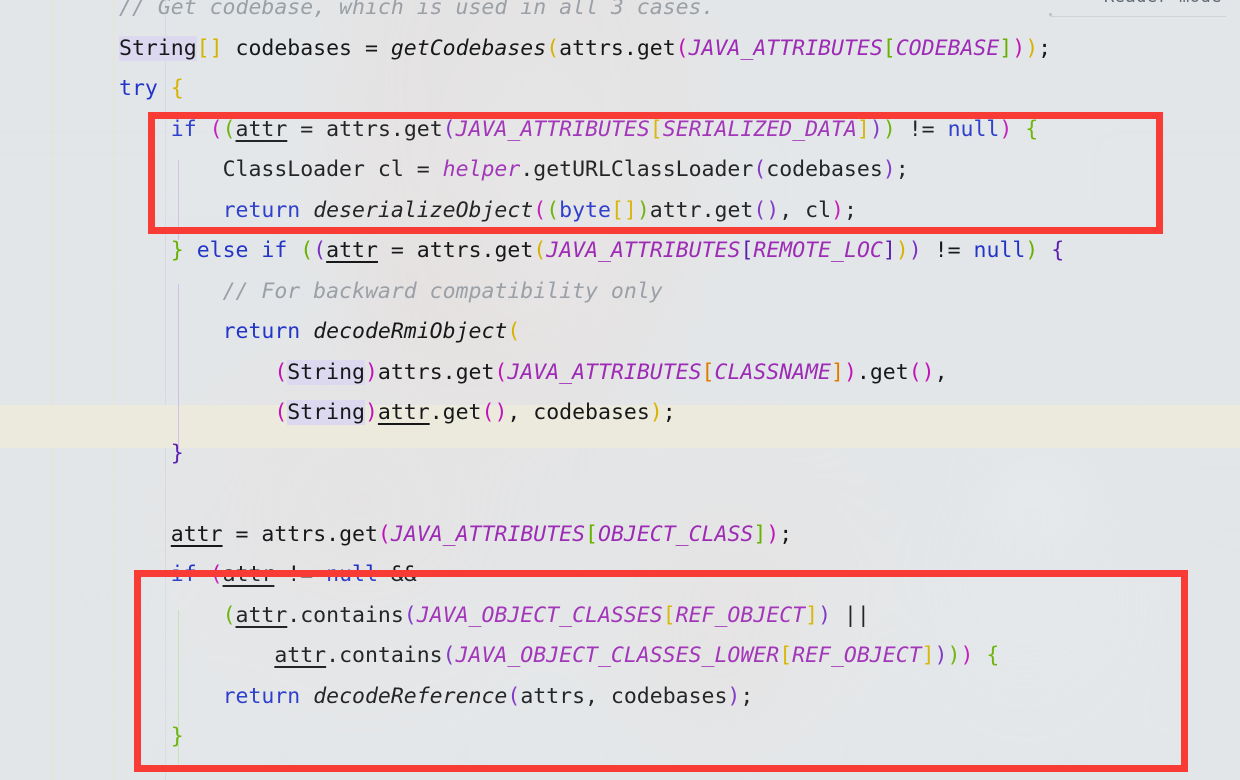  What do you see at coordinates (676, 534) in the screenshot?
I see `code-token: OBJECT_CLASS` at bounding box center [676, 534].